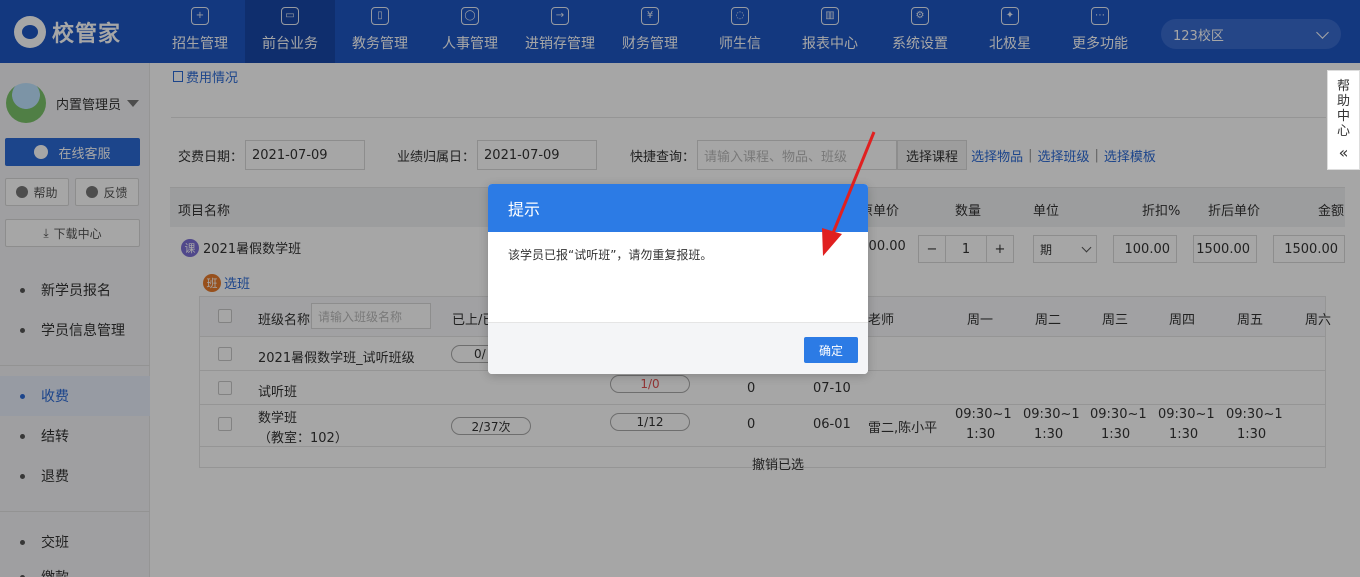 The height and width of the screenshot is (577, 1360). I want to click on help-center-tab: 帮助中心 «, so click(1343, 120).